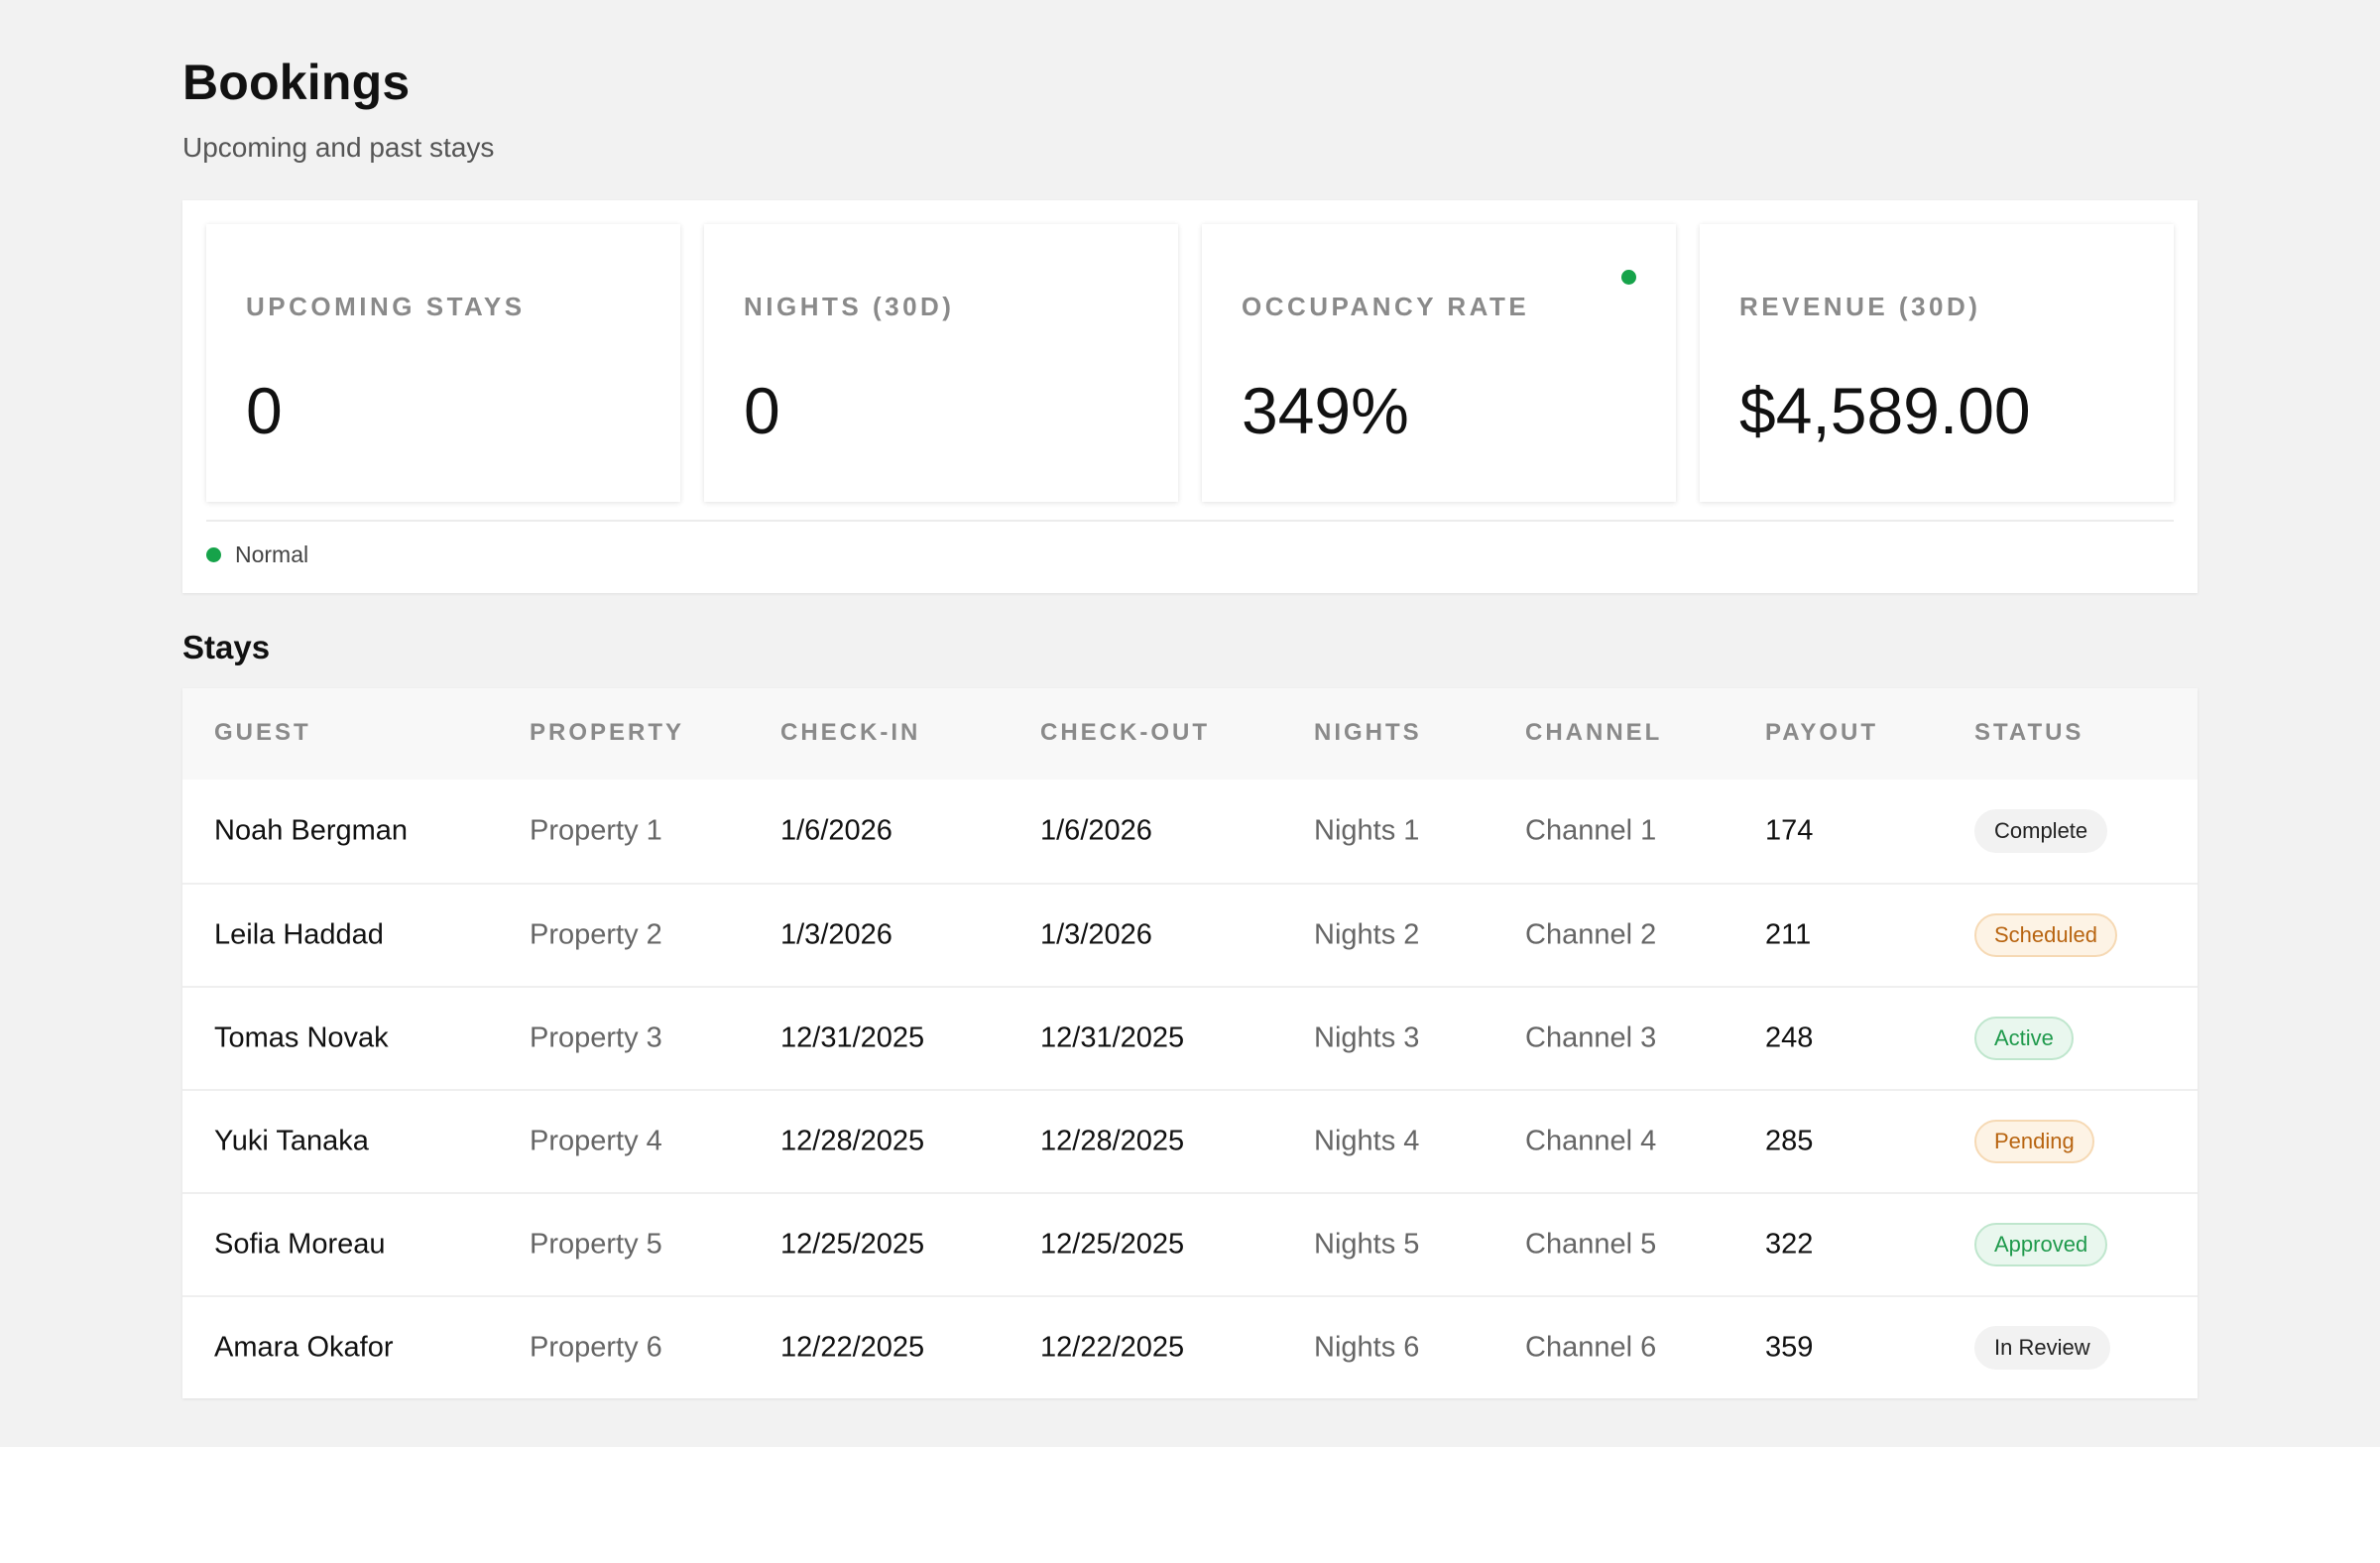 The image size is (2380, 1563). Describe the element at coordinates (299, 934) in the screenshot. I see `cell-guest: Leila Haddad` at that location.